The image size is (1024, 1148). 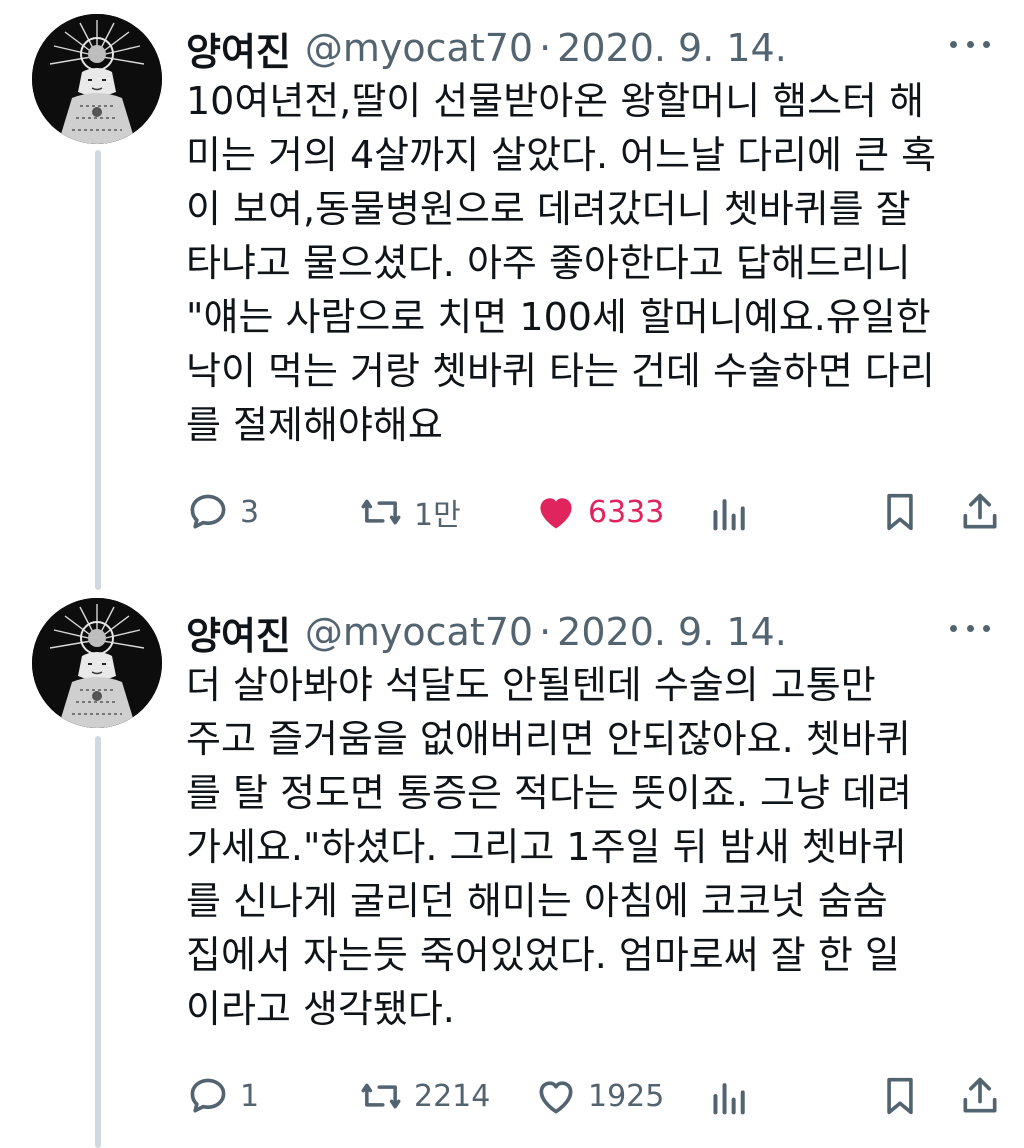 I want to click on like-button: 6333, so click(x=599, y=512).